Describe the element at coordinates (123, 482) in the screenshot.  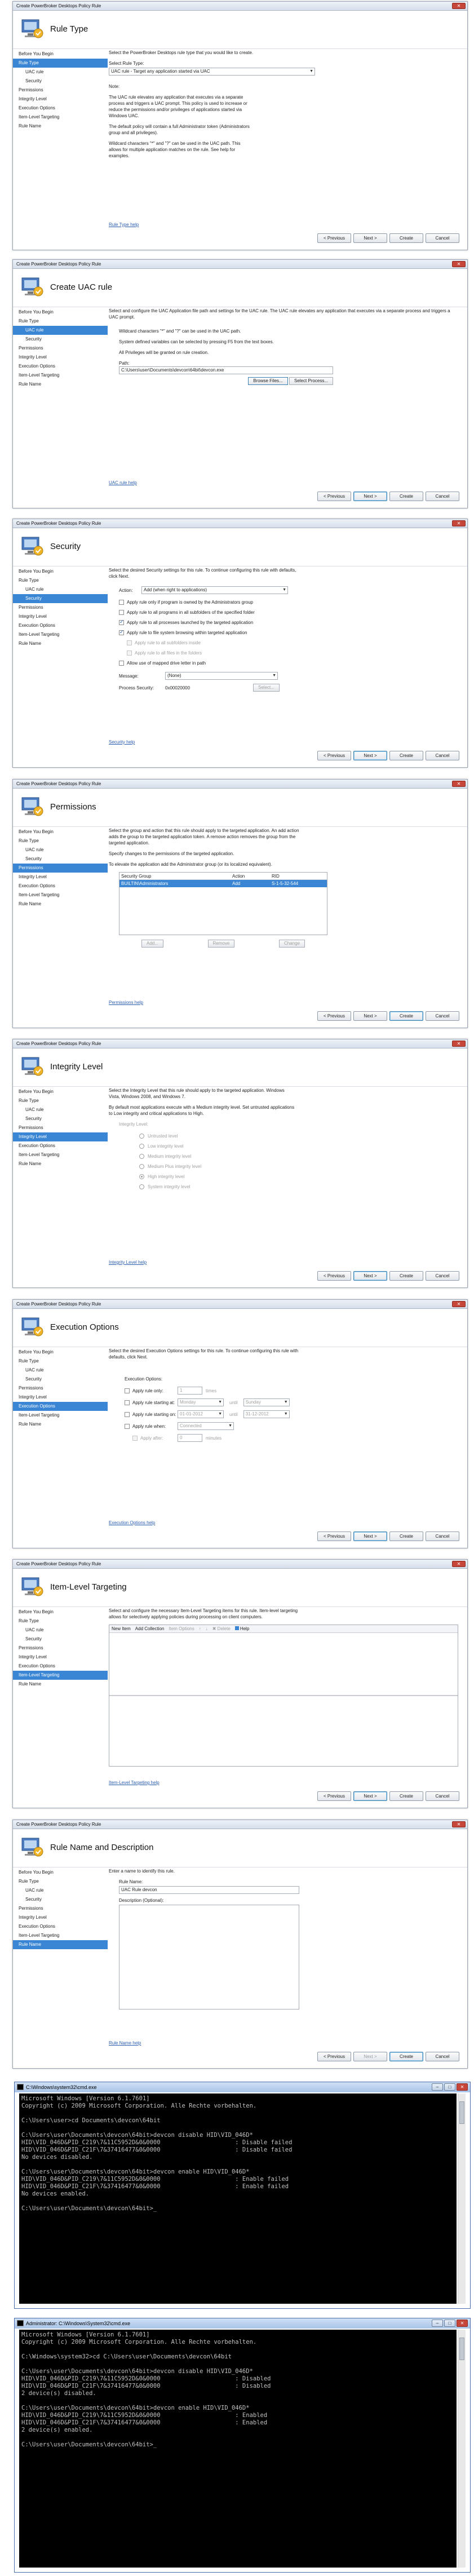
I see `help-link: UAC rule help` at that location.